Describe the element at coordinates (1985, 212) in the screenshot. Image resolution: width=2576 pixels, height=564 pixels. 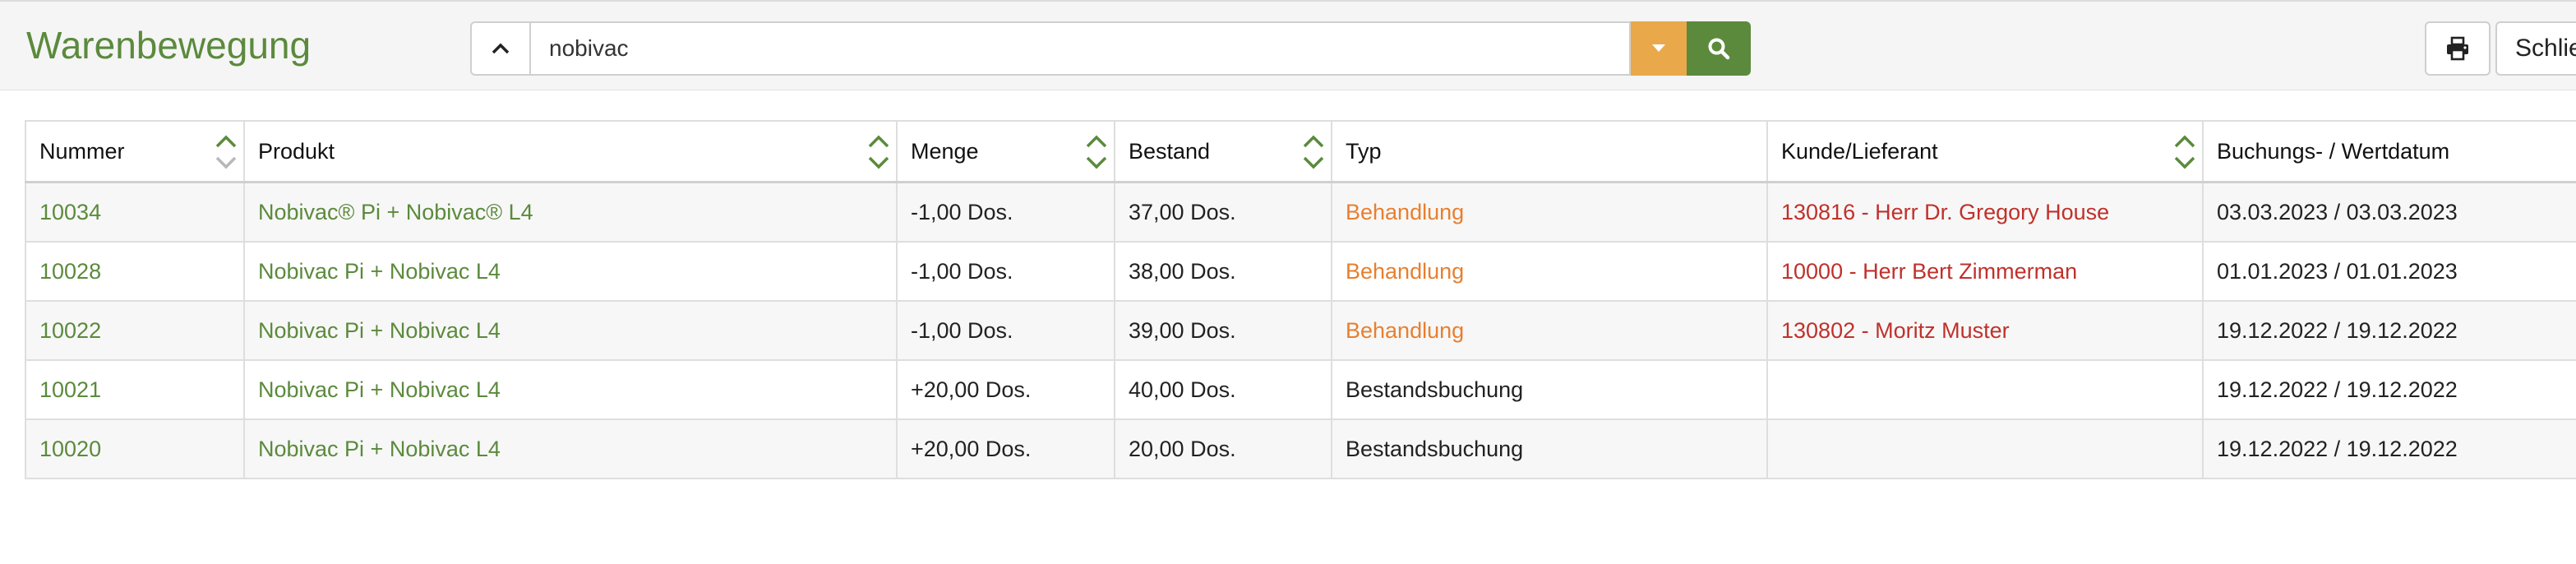
I see `cell-kunde: 130816 - Herr Dr. Gregory House` at that location.